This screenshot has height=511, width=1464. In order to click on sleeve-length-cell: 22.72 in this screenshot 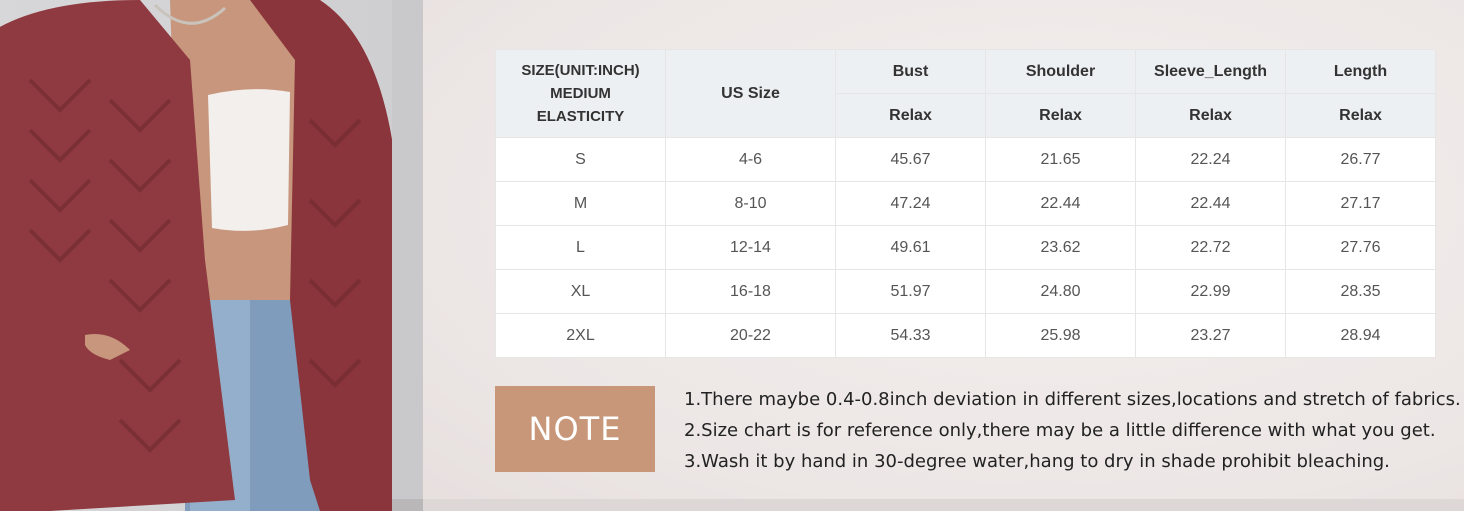, I will do `click(1210, 247)`.